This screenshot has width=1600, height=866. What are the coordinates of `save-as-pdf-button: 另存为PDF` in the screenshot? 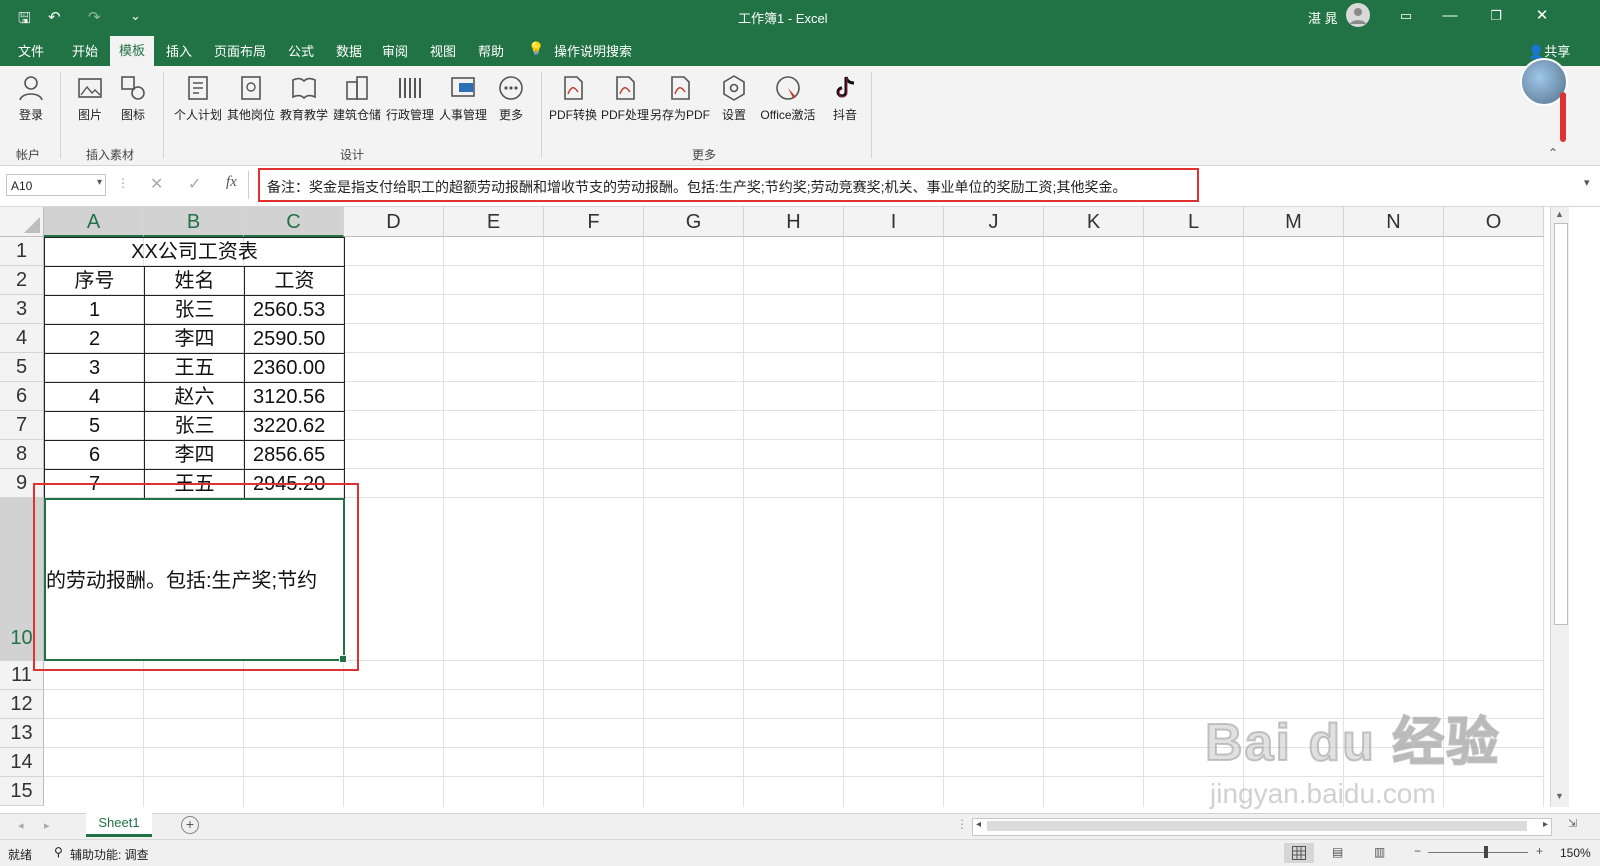 It's located at (680, 98).